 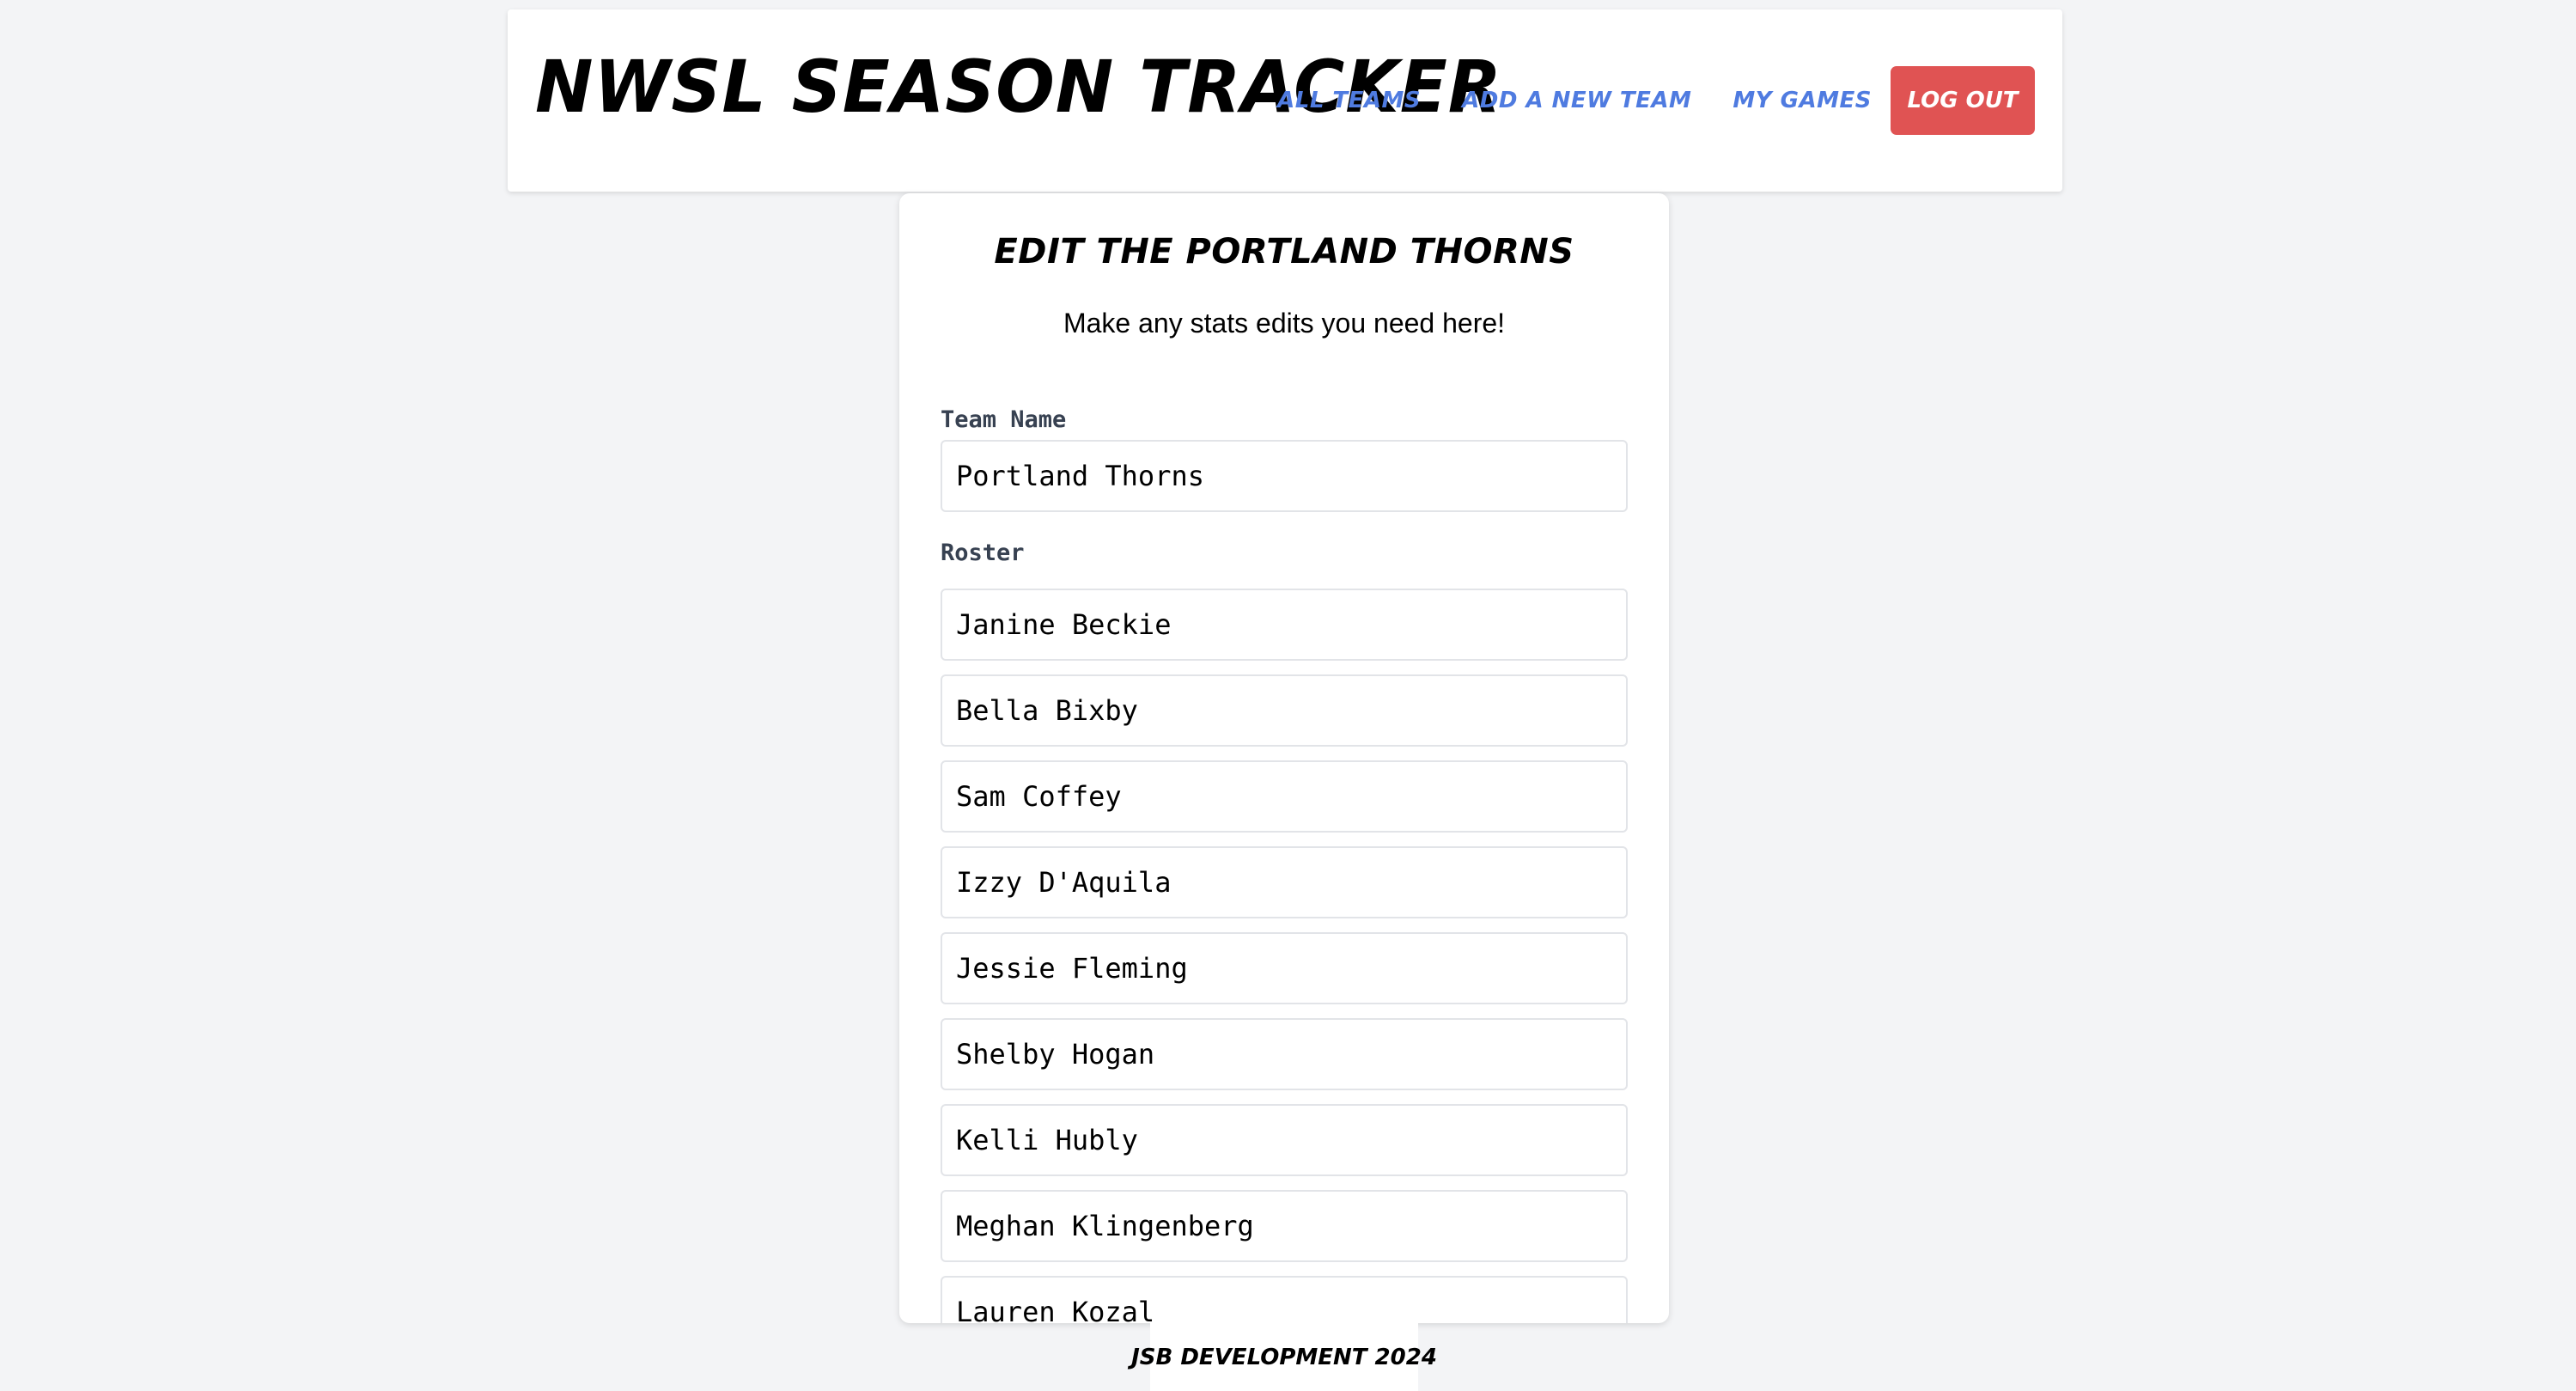 What do you see at coordinates (1284, 476) in the screenshot?
I see `team-name-input` at bounding box center [1284, 476].